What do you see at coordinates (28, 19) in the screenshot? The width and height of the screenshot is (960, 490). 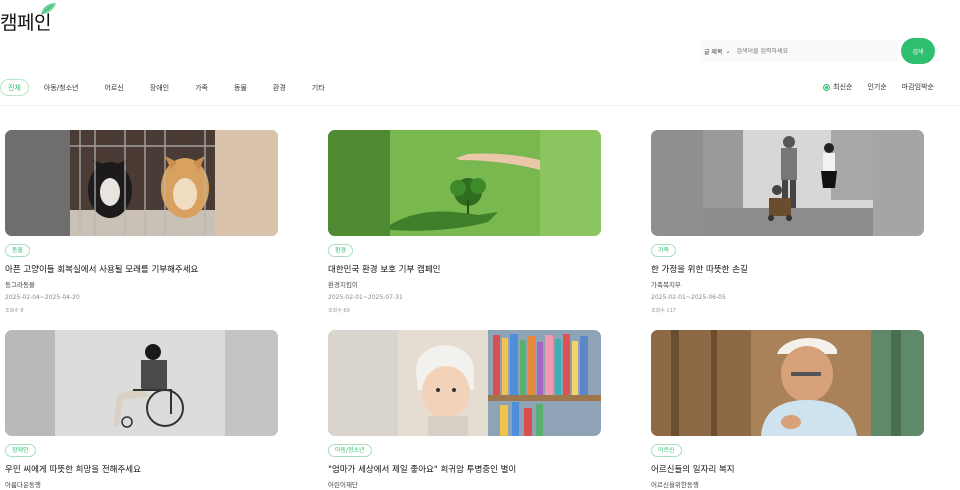 I see `site-logo: 캠페인` at bounding box center [28, 19].